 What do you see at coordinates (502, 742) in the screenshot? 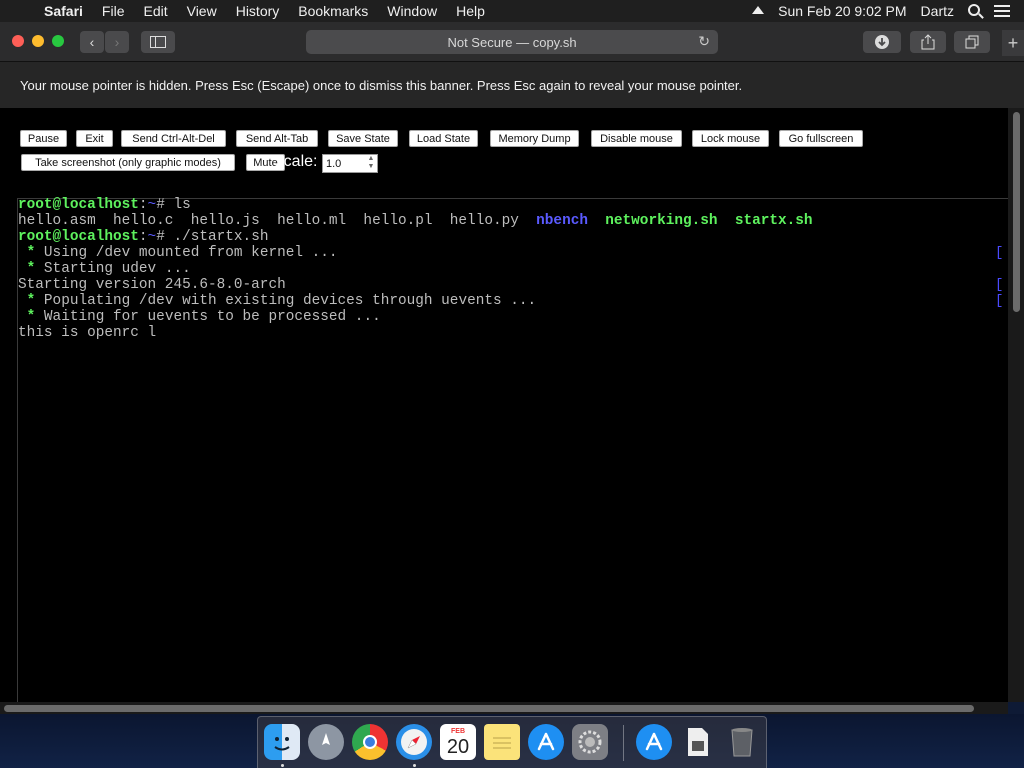
I see `notes-icon` at bounding box center [502, 742].